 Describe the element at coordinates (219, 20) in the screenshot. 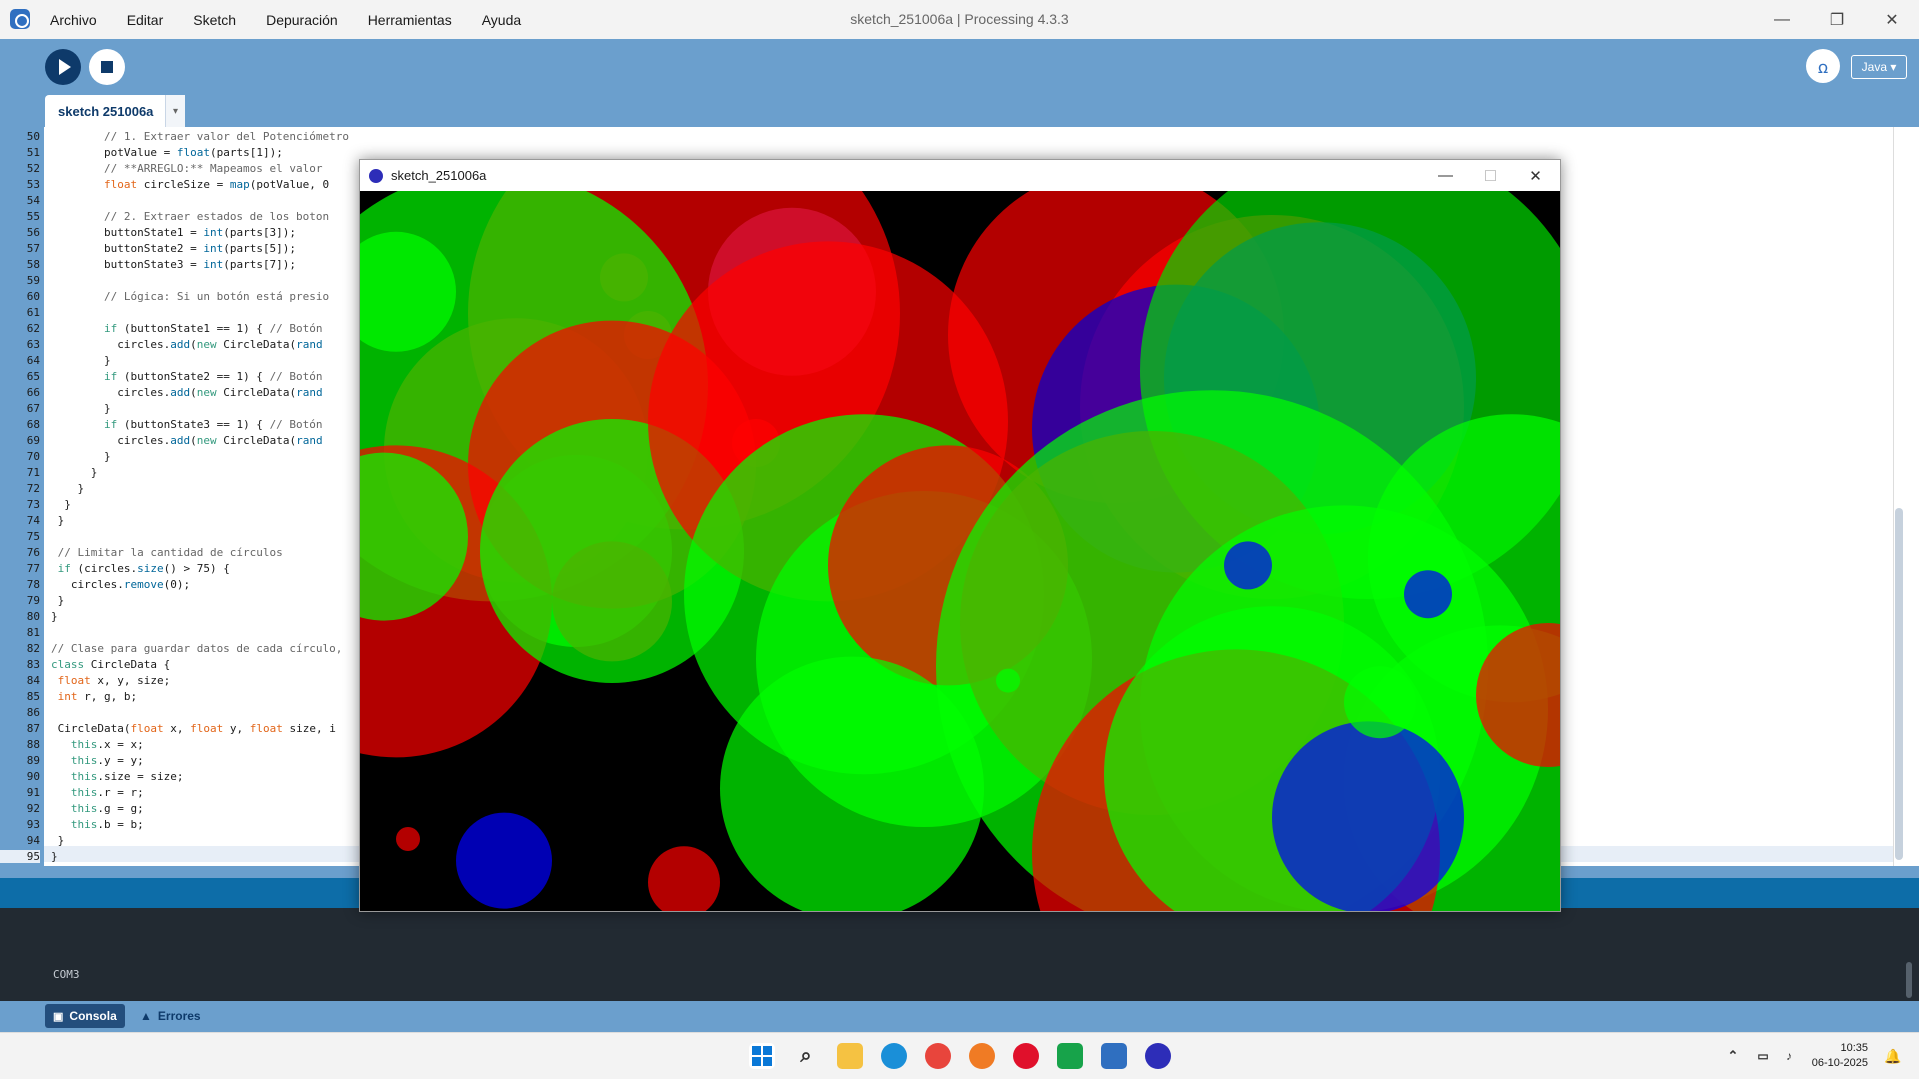

I see `menu-sketch: Sketch` at that location.